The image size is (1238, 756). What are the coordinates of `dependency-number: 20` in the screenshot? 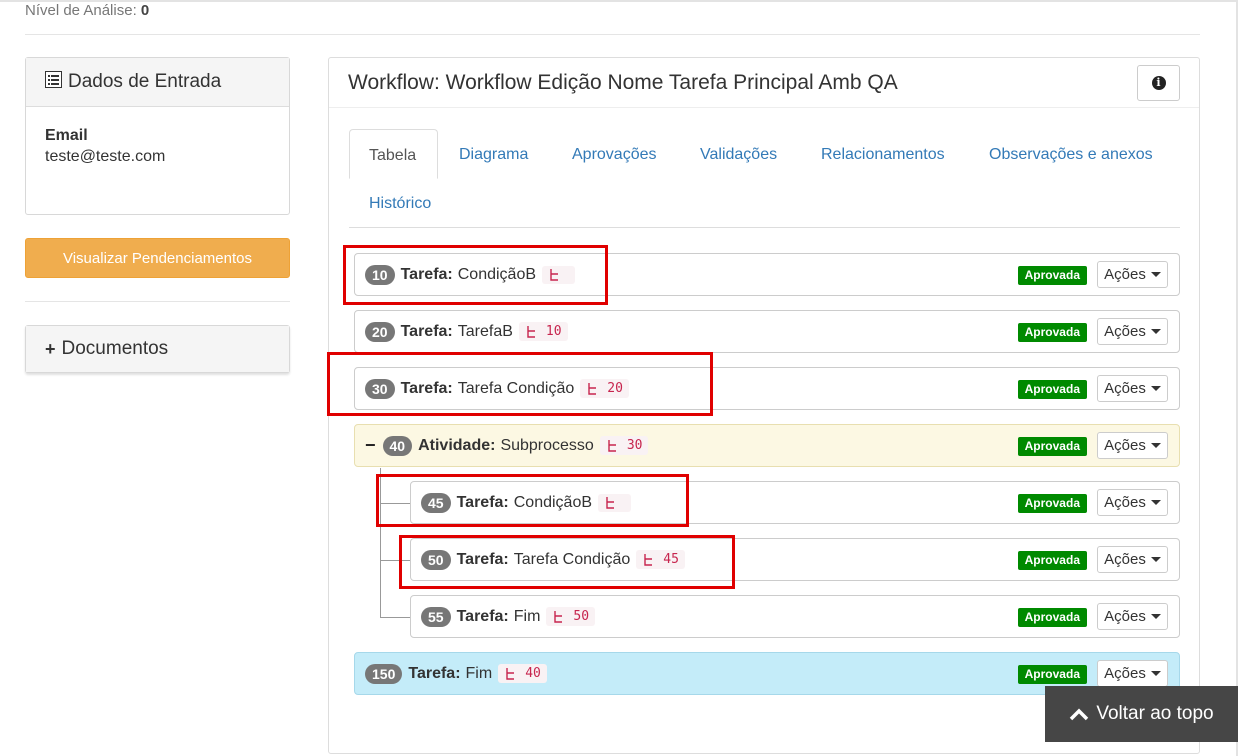 It's located at (615, 388).